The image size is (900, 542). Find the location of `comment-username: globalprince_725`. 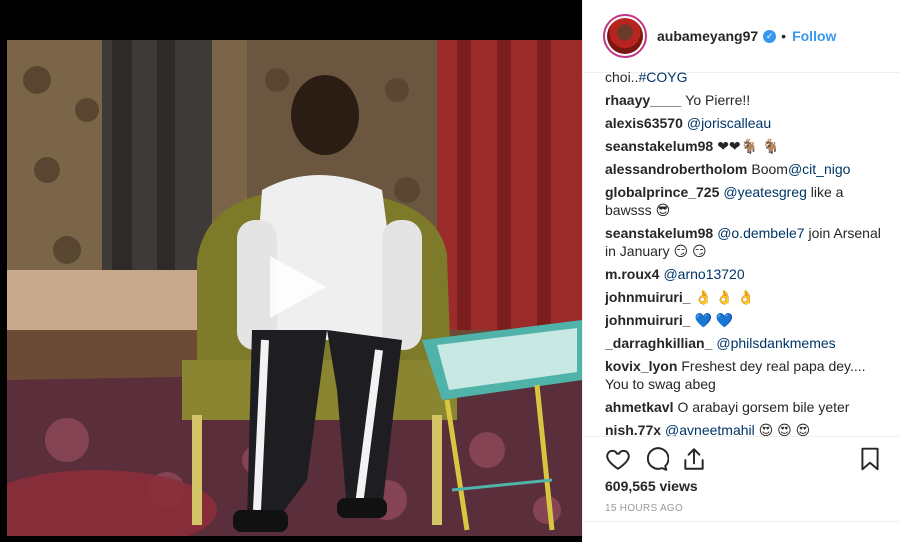

comment-username: globalprince_725 is located at coordinates (662, 192).